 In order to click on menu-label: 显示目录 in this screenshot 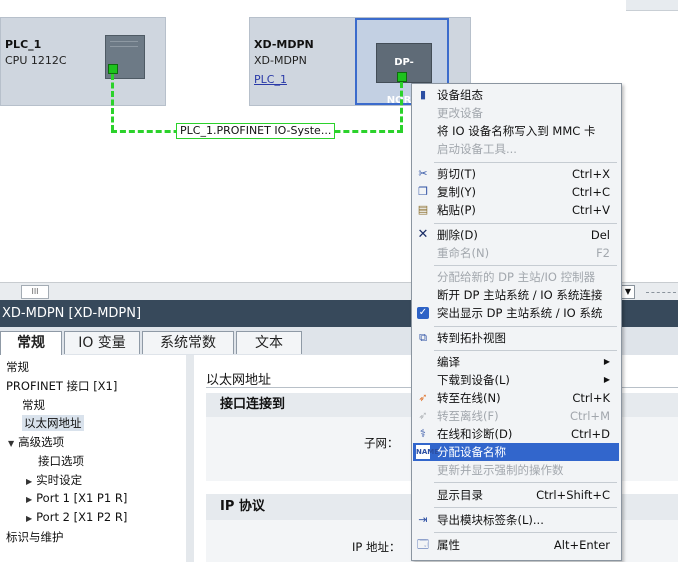, I will do `click(460, 495)`.